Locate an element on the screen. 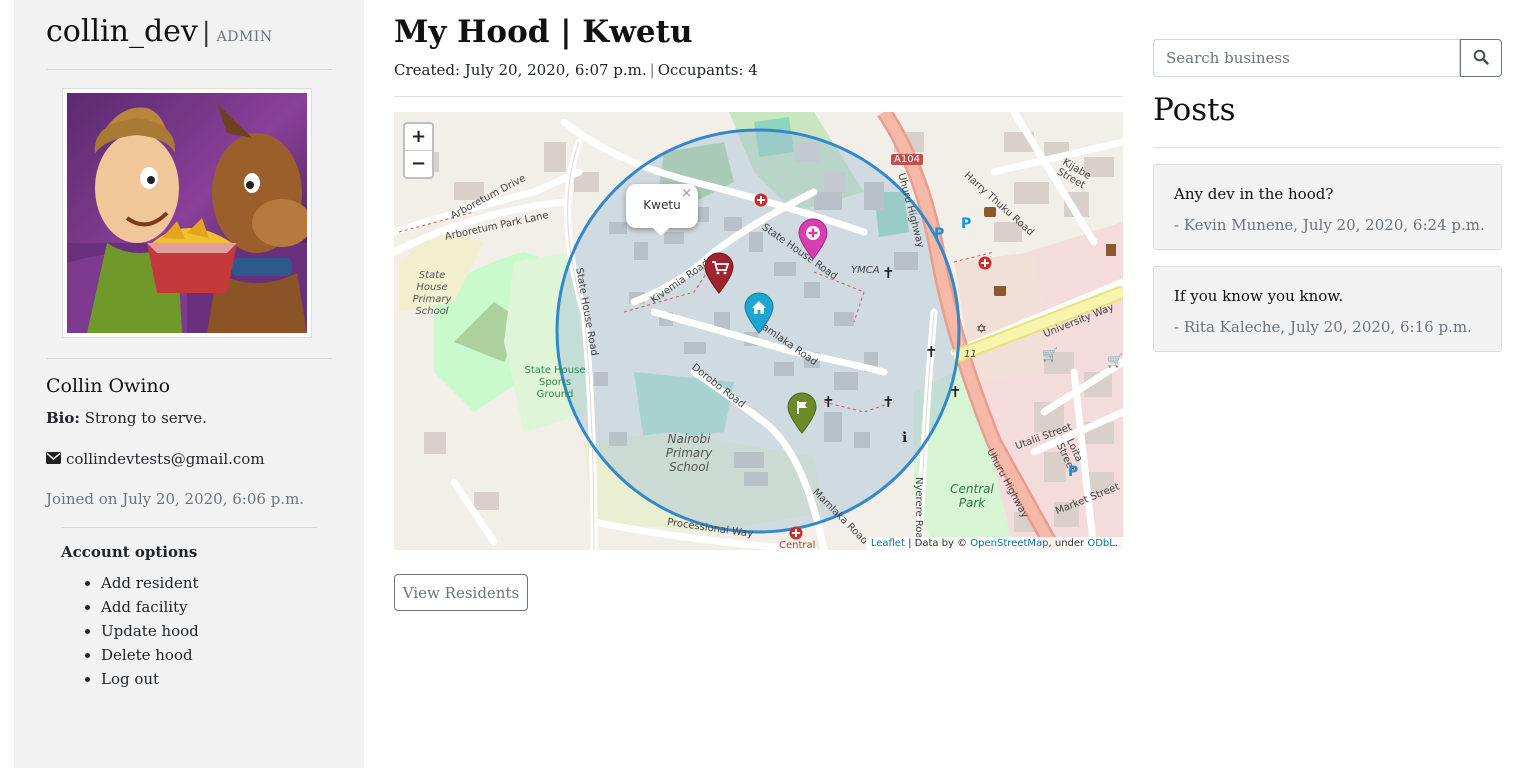 This screenshot has height=768, width=1516. info-icon: ℹ is located at coordinates (905, 438).